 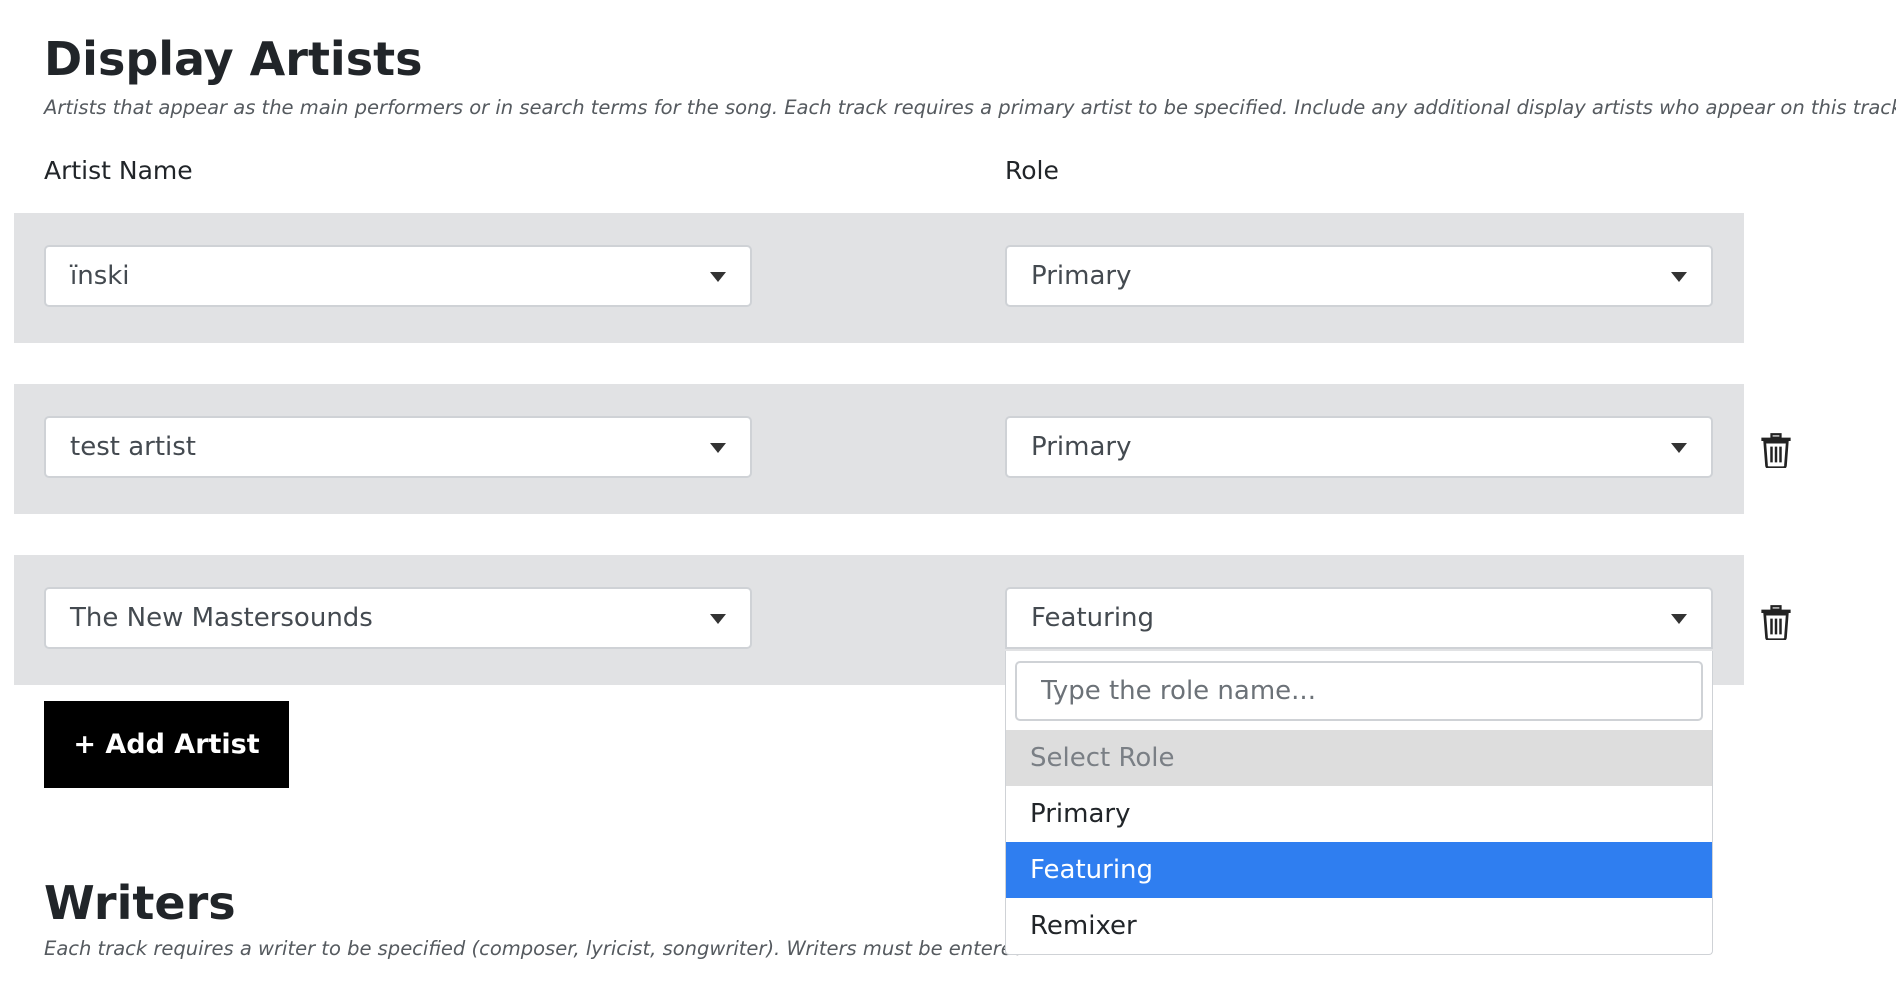 What do you see at coordinates (118, 170) in the screenshot?
I see `artist-name-column-label: Artist Name` at bounding box center [118, 170].